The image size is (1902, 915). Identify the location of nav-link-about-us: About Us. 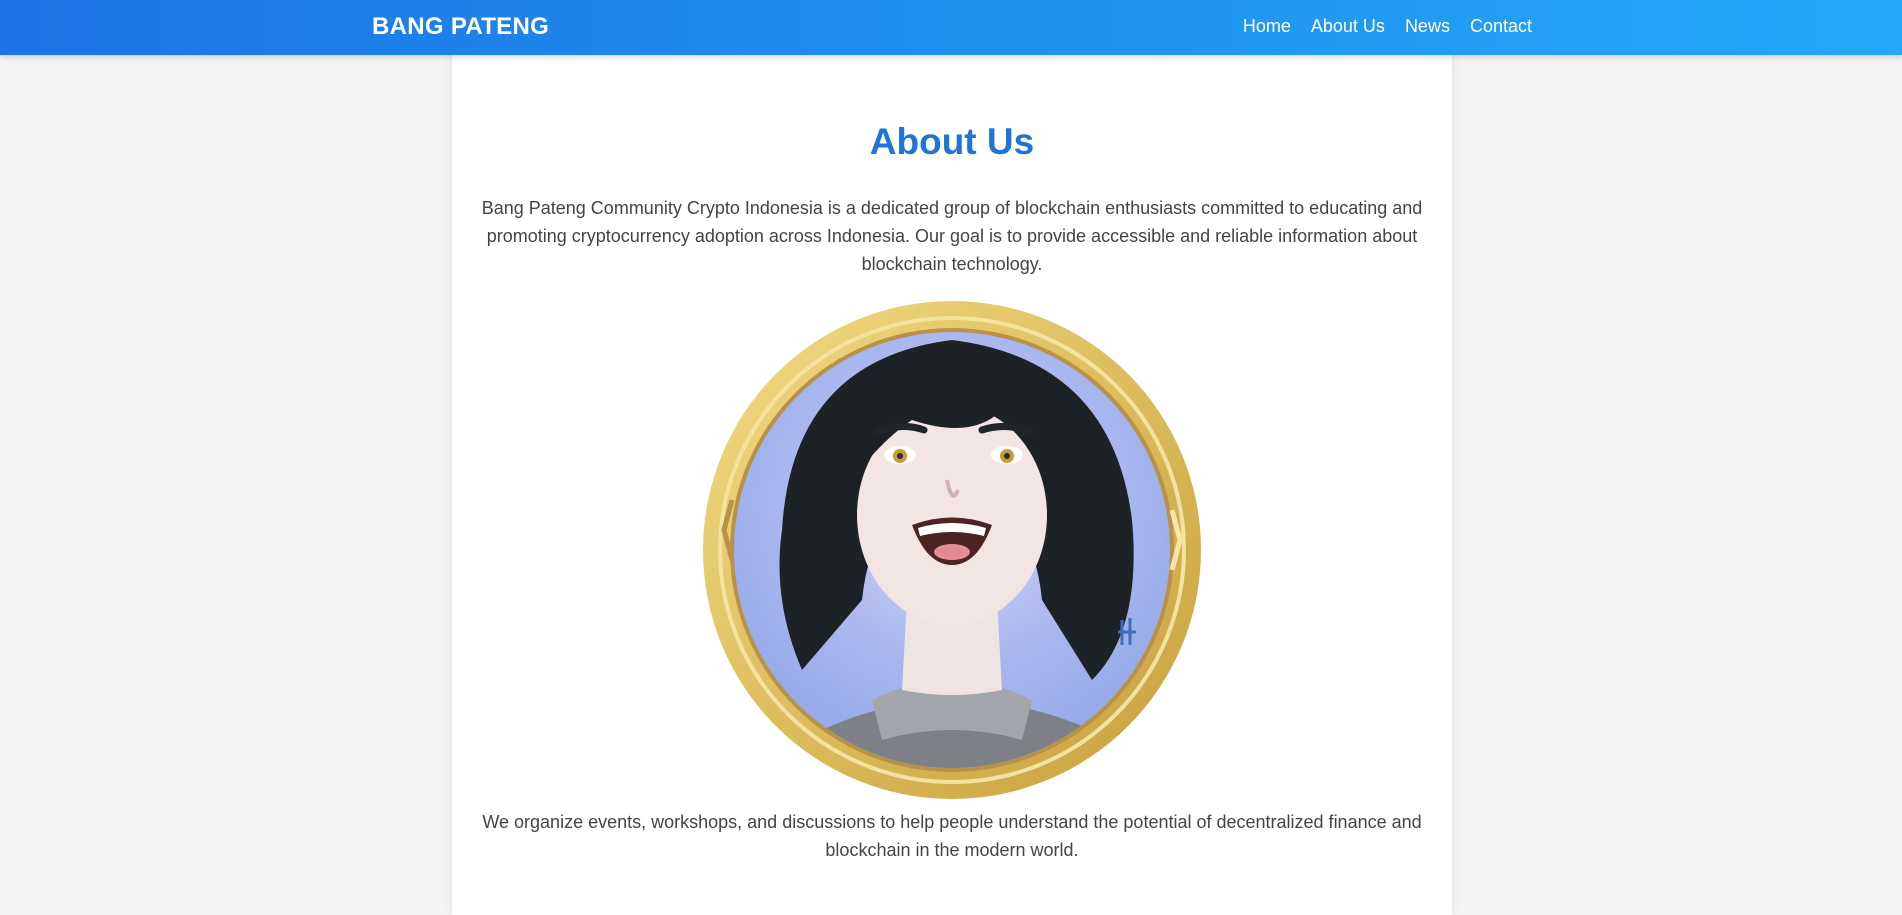
(1348, 26).